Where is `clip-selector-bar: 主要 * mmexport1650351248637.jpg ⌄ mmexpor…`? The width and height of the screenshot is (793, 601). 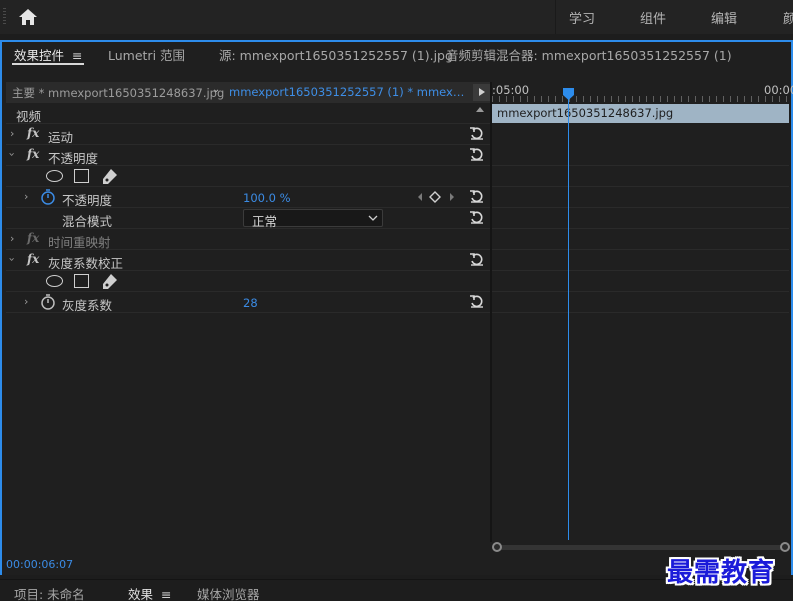 clip-selector-bar: 主要 * mmexport1650351248637.jpg ⌄ mmexpor… is located at coordinates (248, 92).